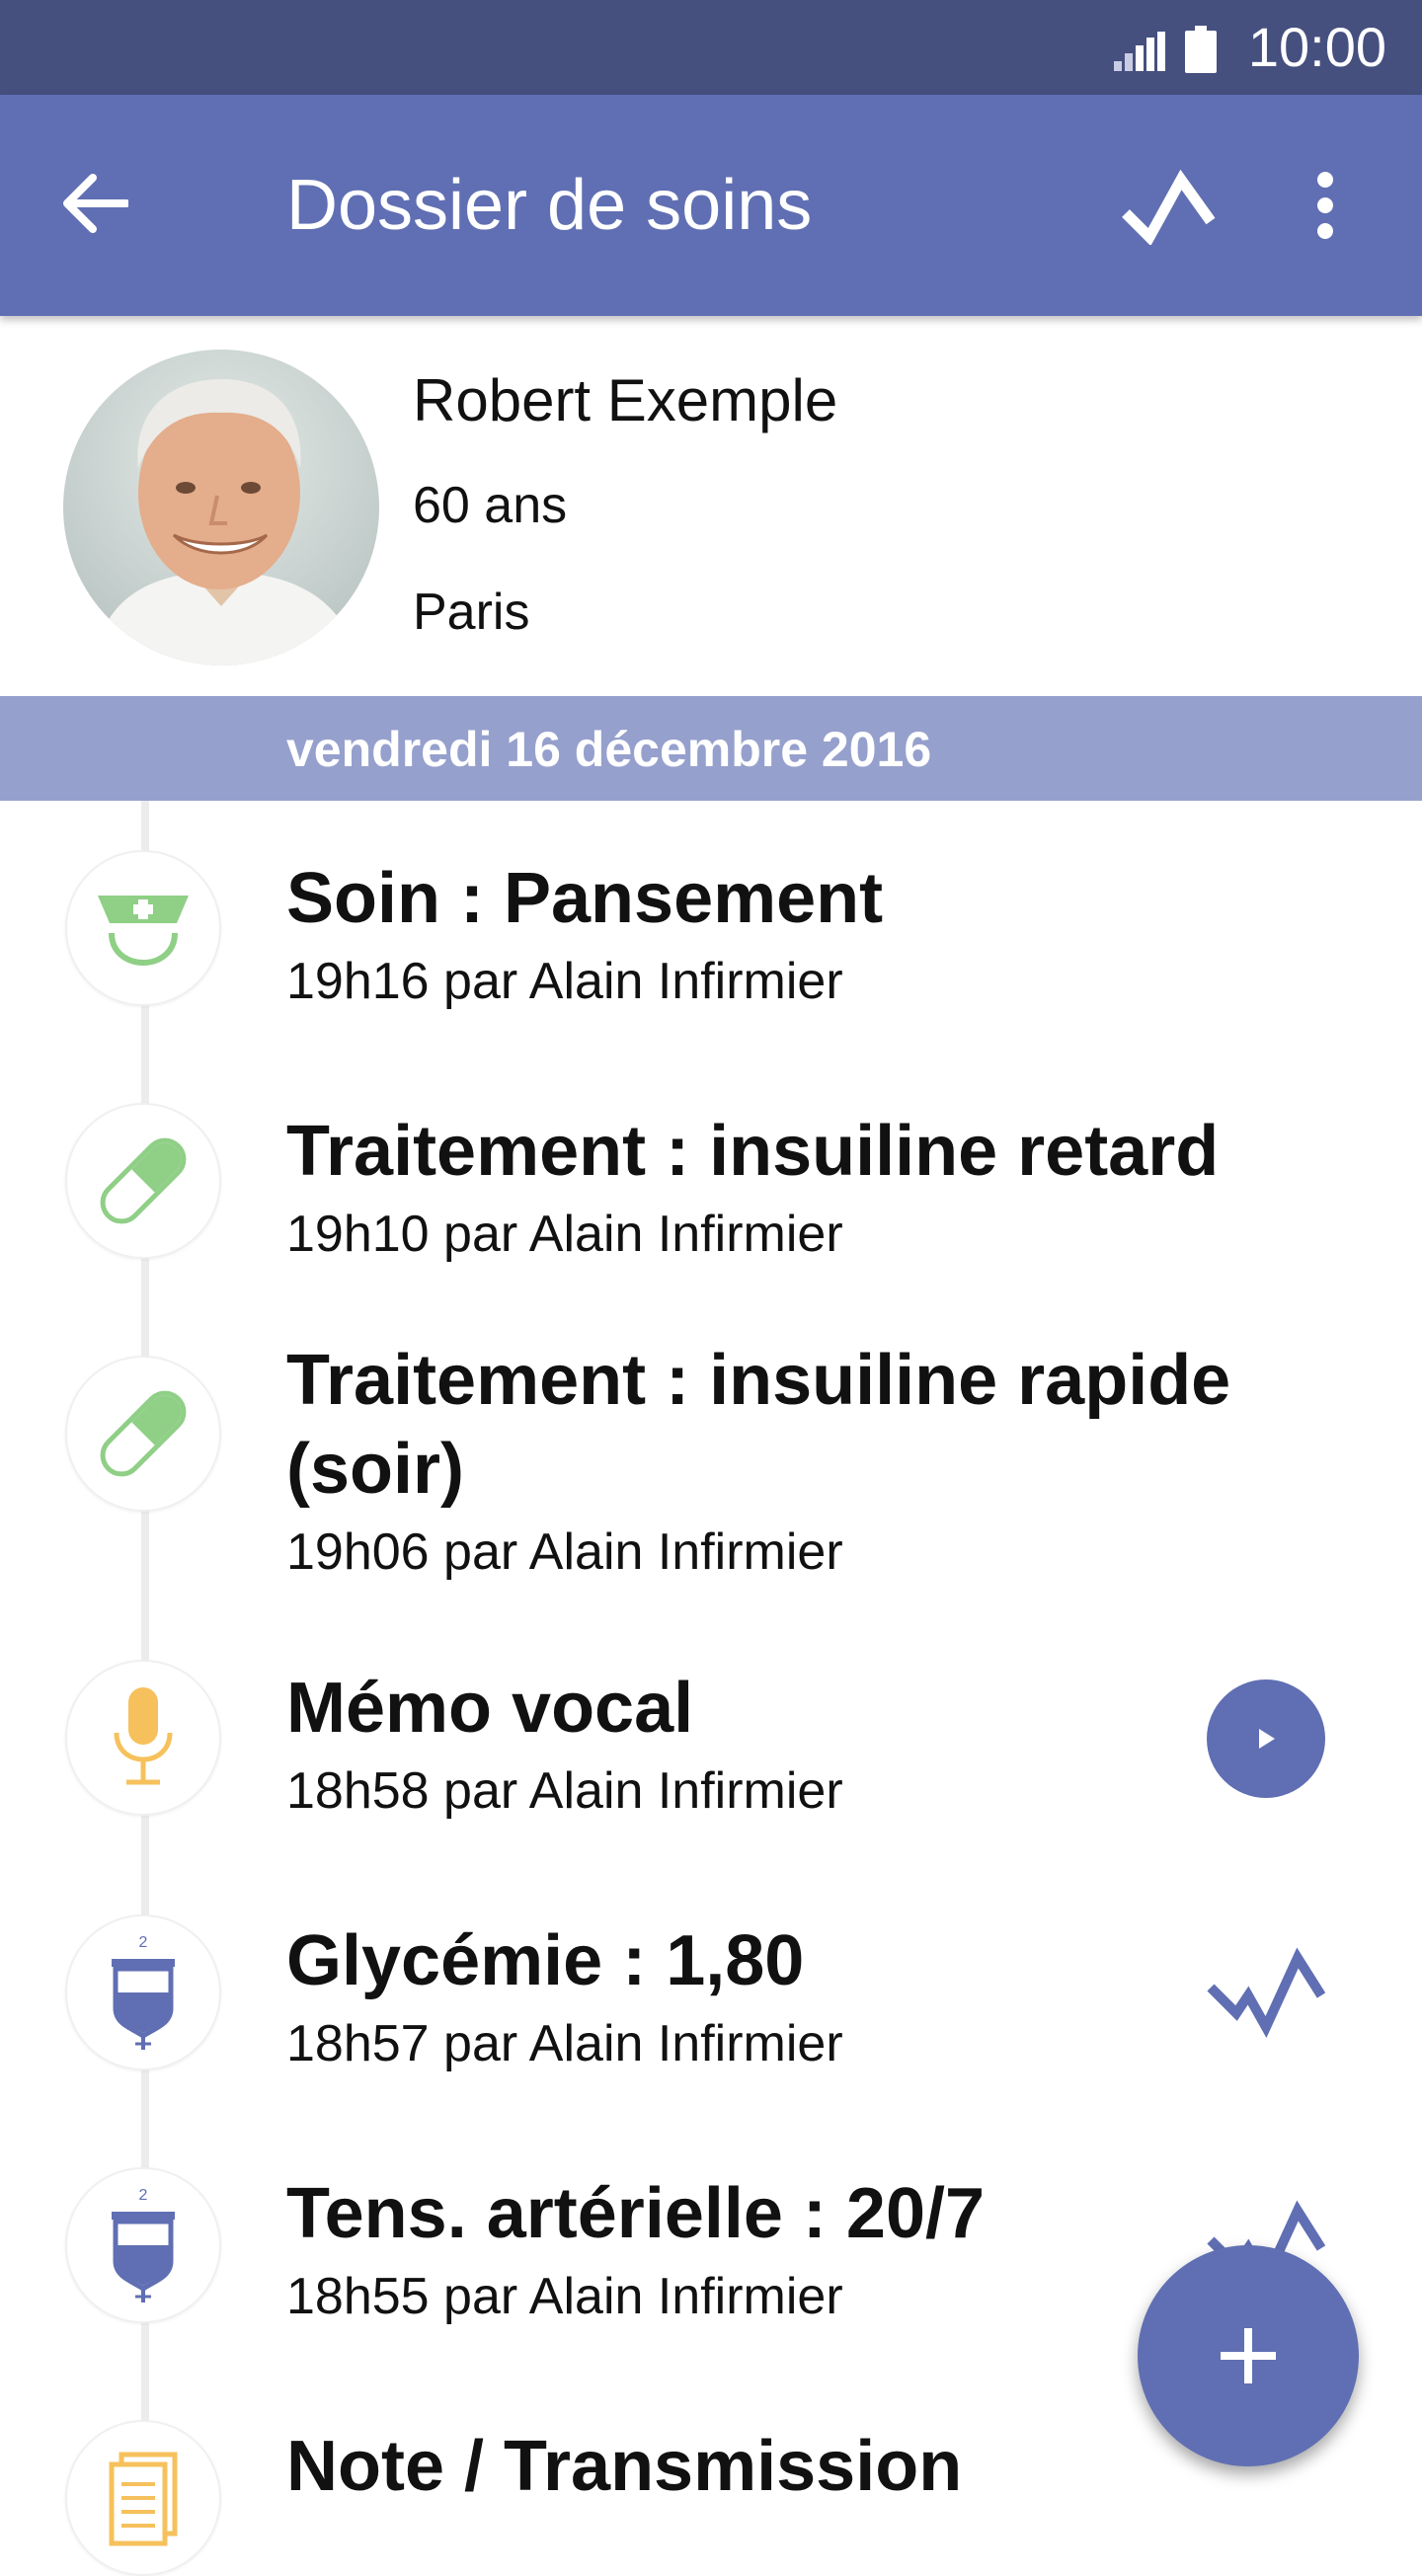 The width and height of the screenshot is (1422, 2576). I want to click on entry-title: Tens. artérielle : 20/7, so click(636, 2213).